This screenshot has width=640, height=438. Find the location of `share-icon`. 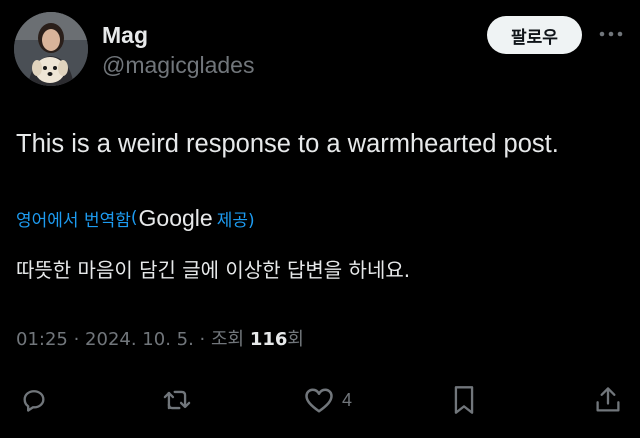

share-icon is located at coordinates (608, 399).